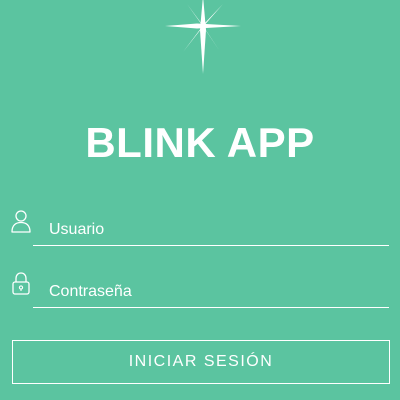  Describe the element at coordinates (203, 37) in the screenshot. I see `sparkle-star-icon` at that location.